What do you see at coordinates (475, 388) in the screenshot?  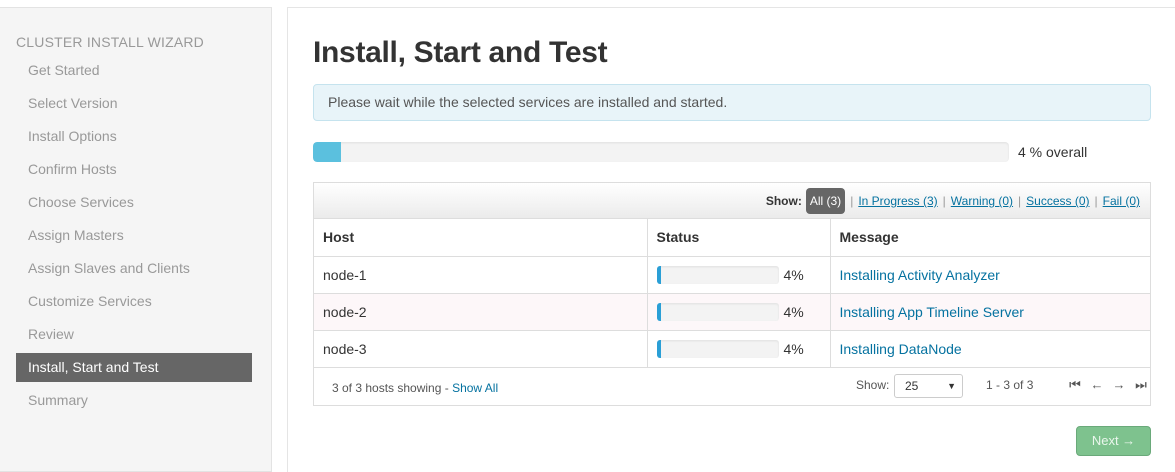 I see `show-all-link: Show All` at bounding box center [475, 388].